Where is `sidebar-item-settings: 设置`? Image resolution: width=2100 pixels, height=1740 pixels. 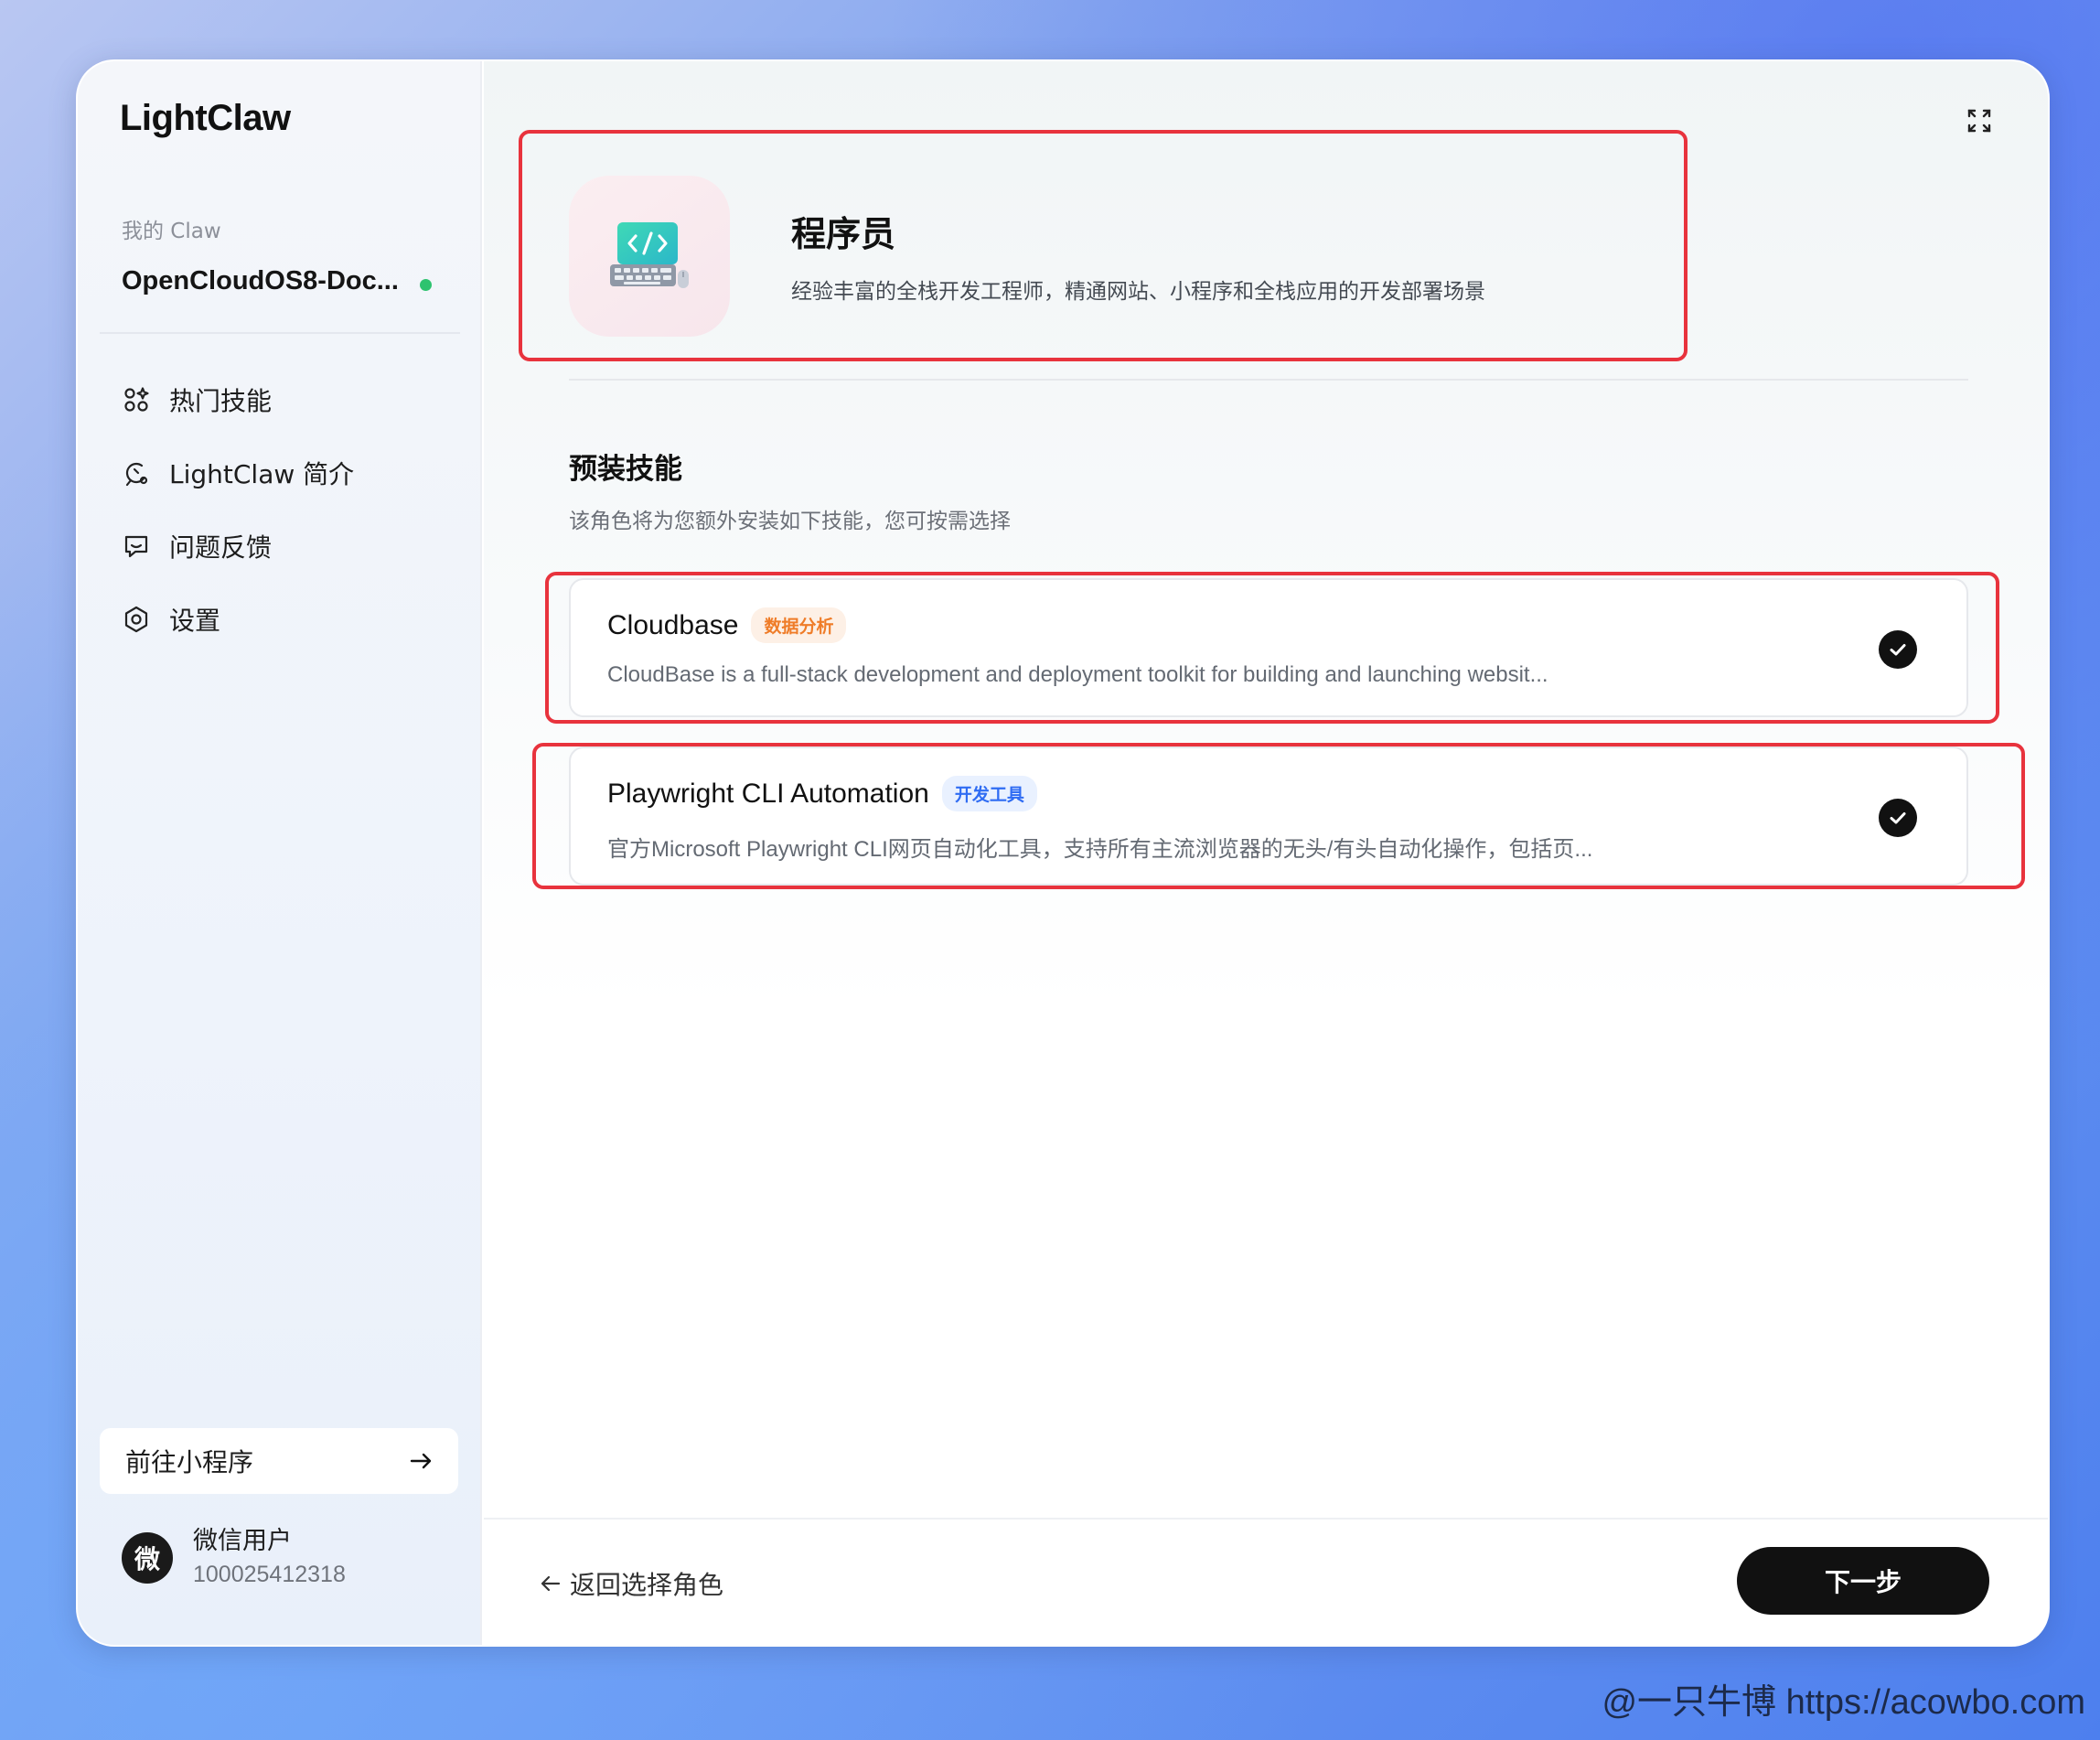 sidebar-item-settings: 设置 is located at coordinates (291, 620).